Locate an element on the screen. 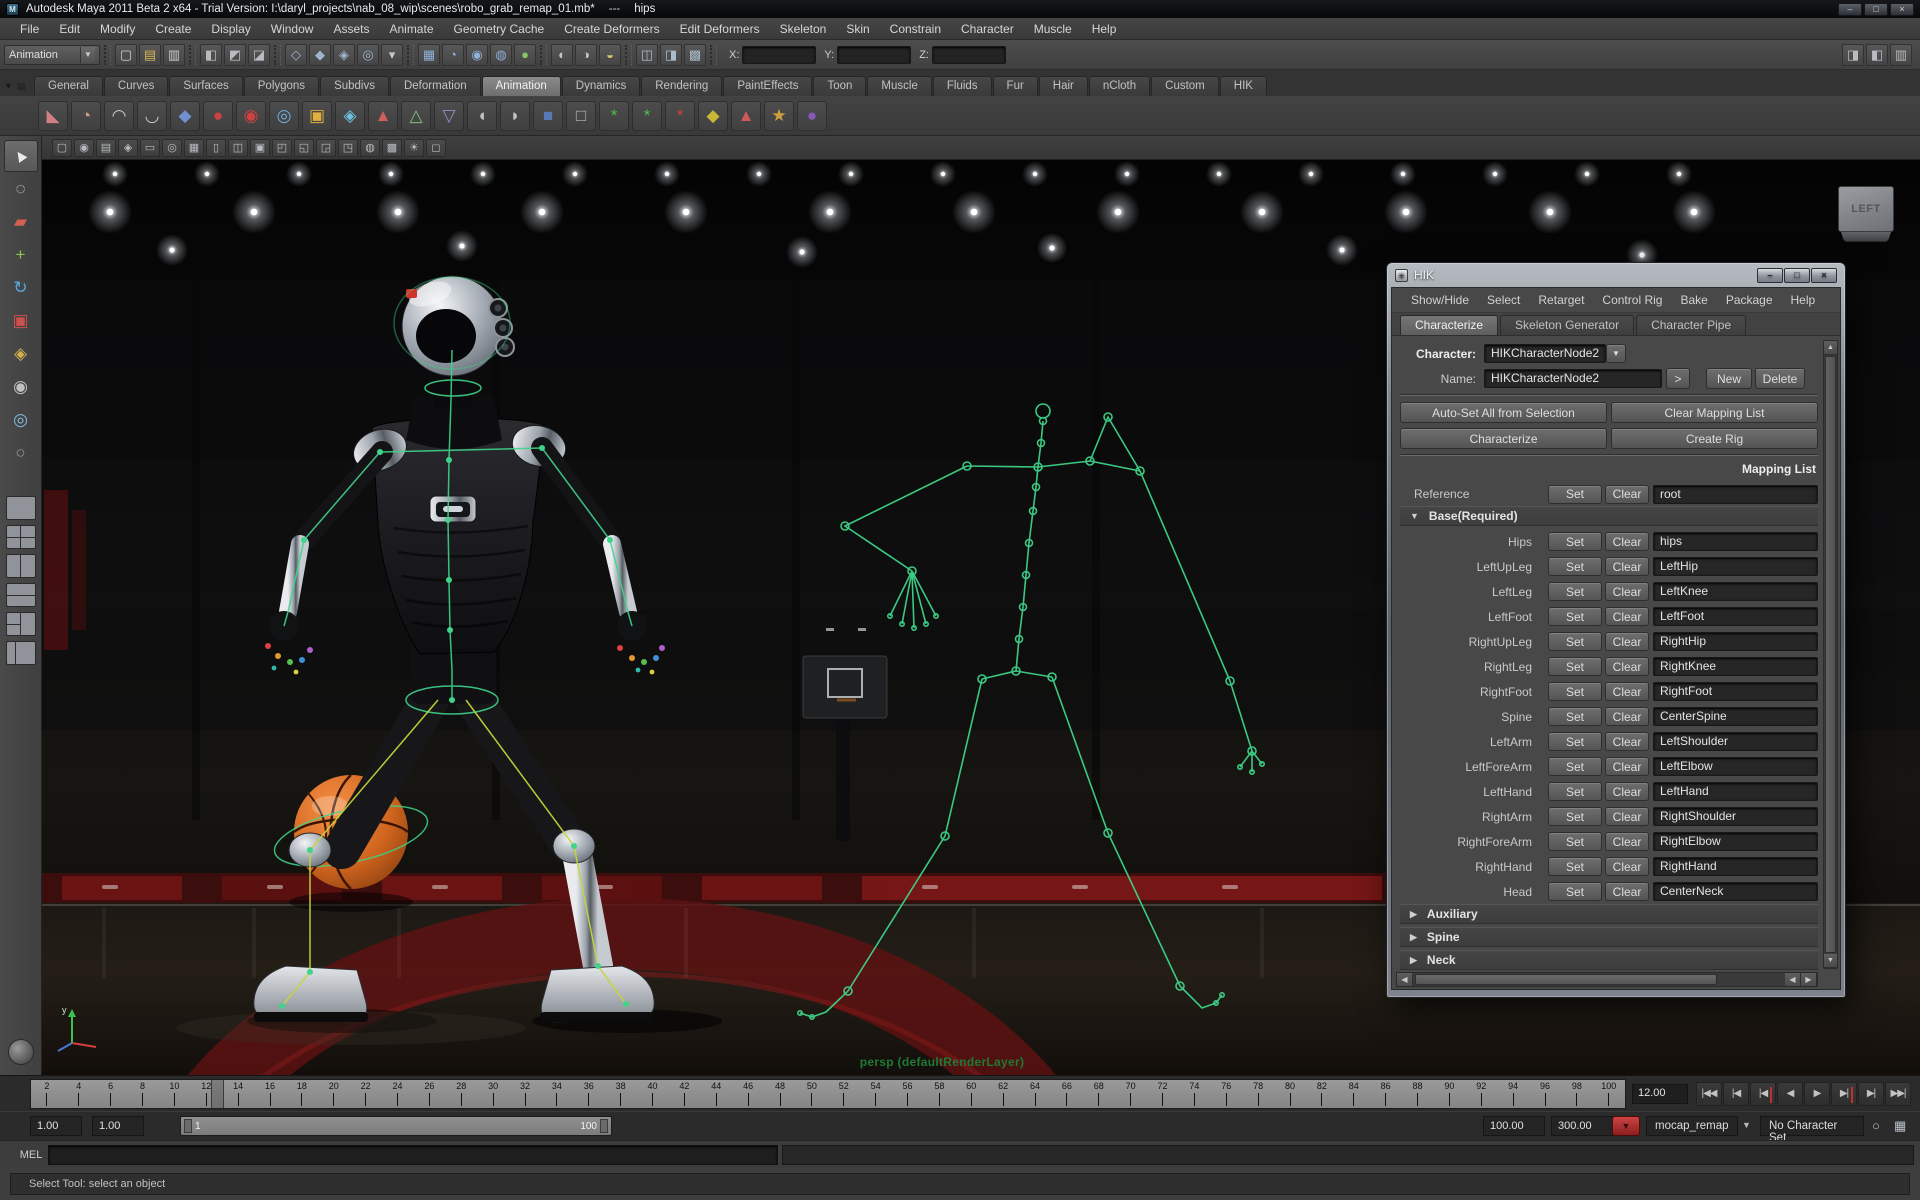  shelf-tab: Polygons is located at coordinates (281, 86).